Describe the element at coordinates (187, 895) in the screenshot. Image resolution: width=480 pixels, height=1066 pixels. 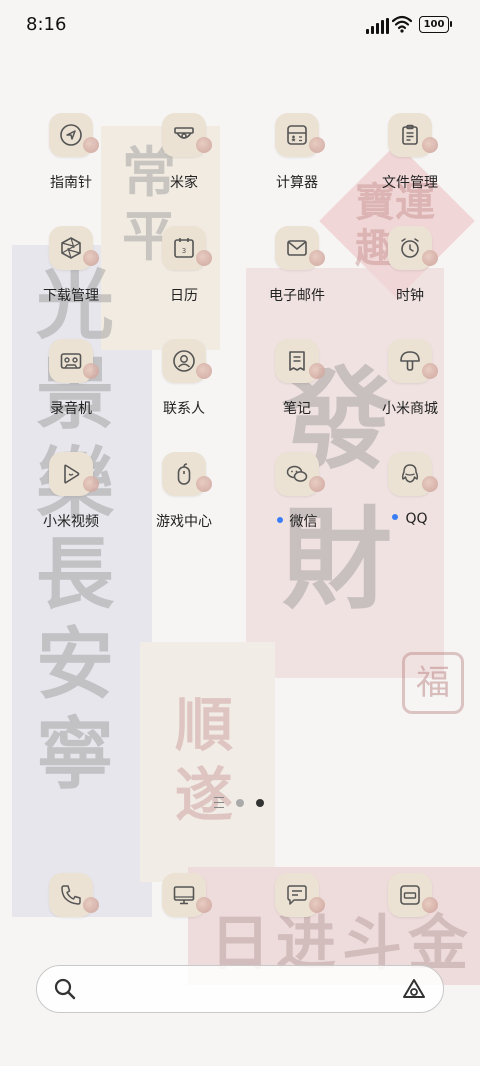
I see `monitor-icon` at that location.